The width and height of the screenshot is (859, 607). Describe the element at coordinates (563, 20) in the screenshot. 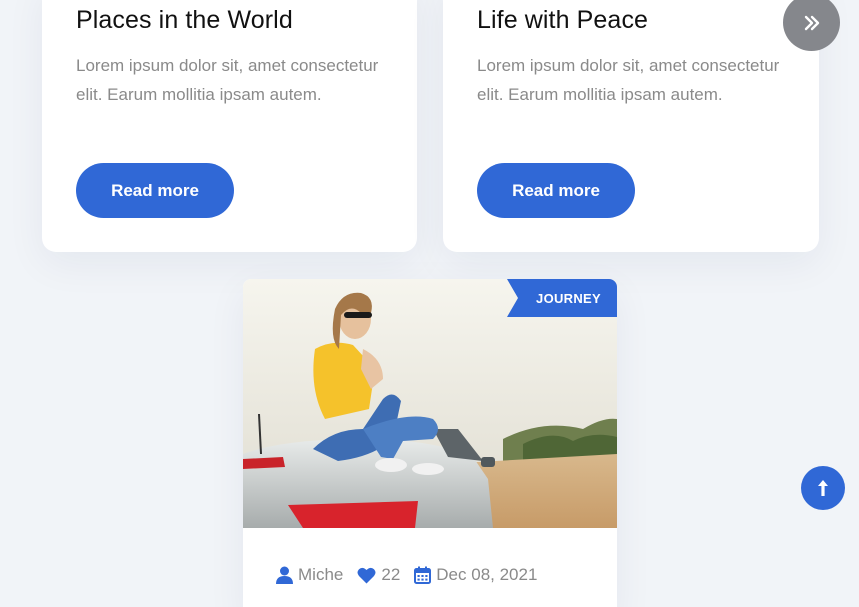

I see `card-title: Life with Peace` at that location.